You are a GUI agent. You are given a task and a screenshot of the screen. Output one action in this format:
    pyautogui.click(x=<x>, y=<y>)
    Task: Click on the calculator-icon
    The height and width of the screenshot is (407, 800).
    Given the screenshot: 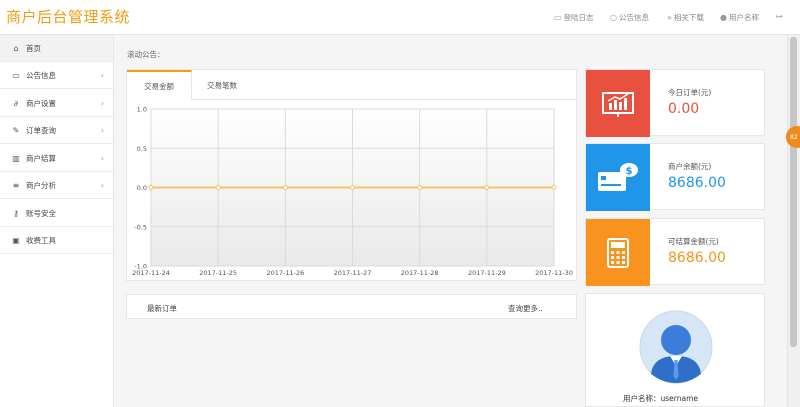 What is the action you would take?
    pyautogui.click(x=618, y=252)
    